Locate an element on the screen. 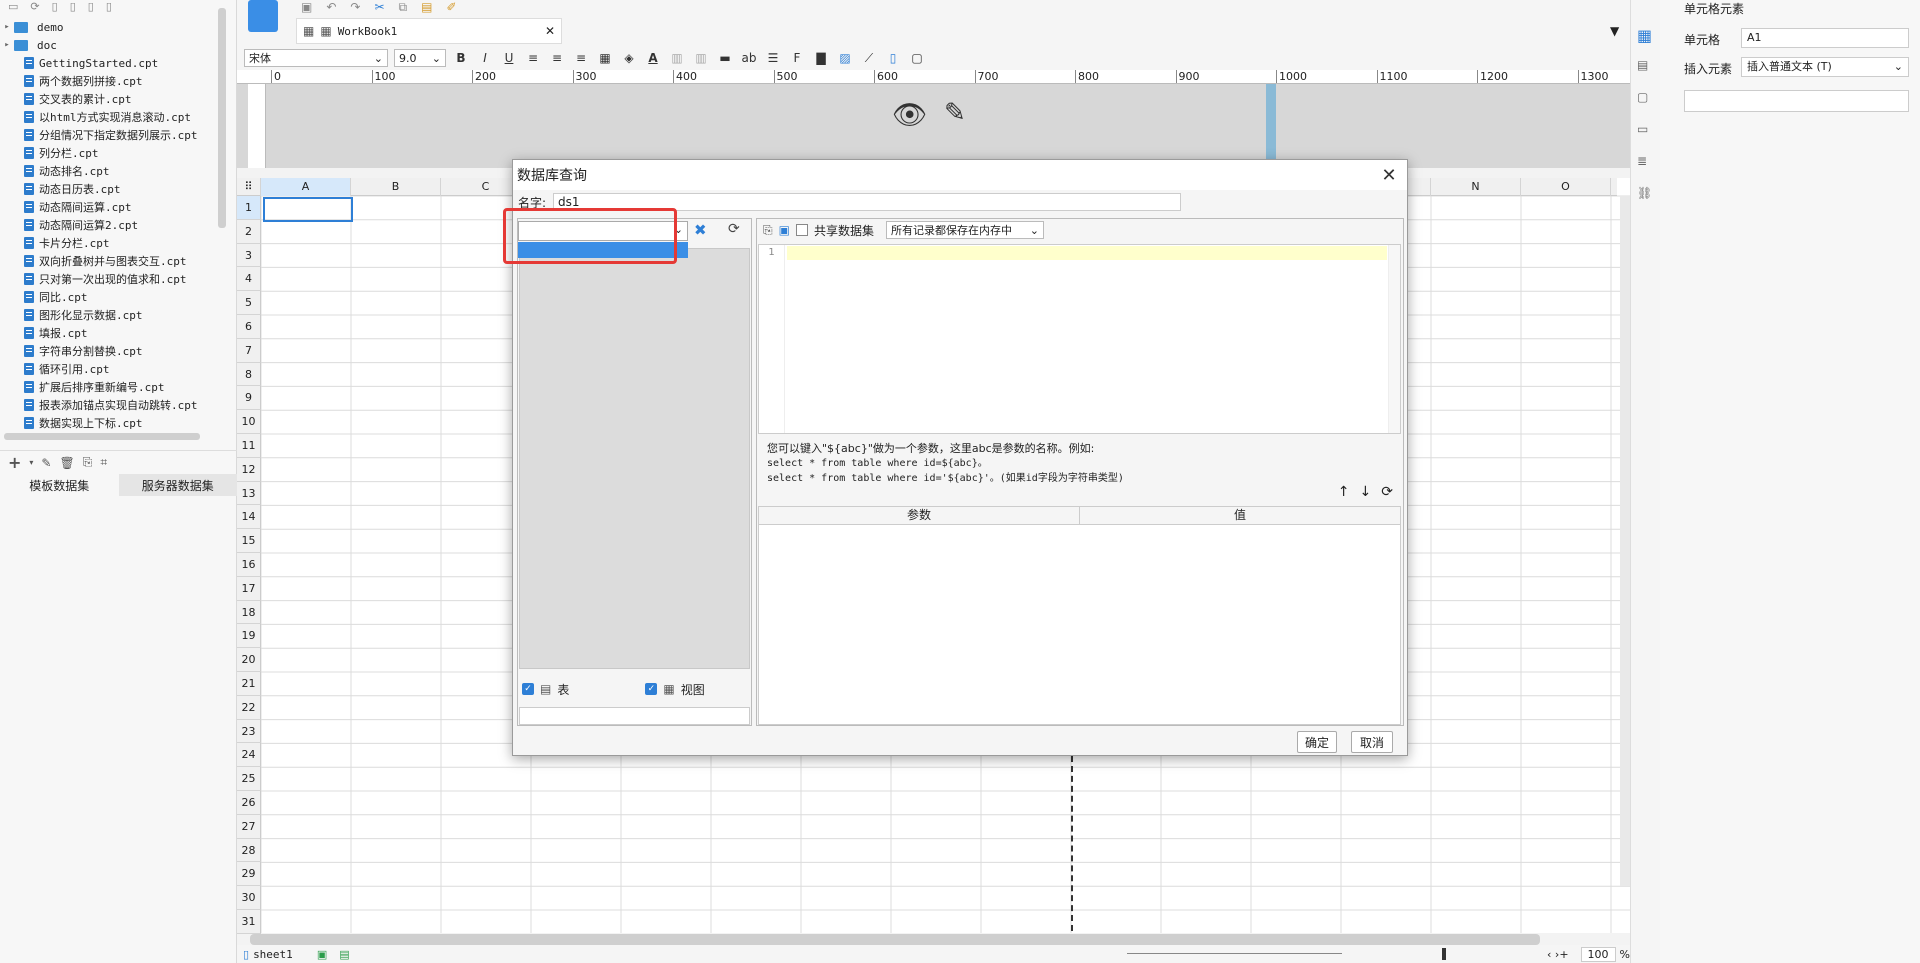 The height and width of the screenshot is (963, 1920). tree-file: 交叉表的累计.cpt is located at coordinates (109, 99).